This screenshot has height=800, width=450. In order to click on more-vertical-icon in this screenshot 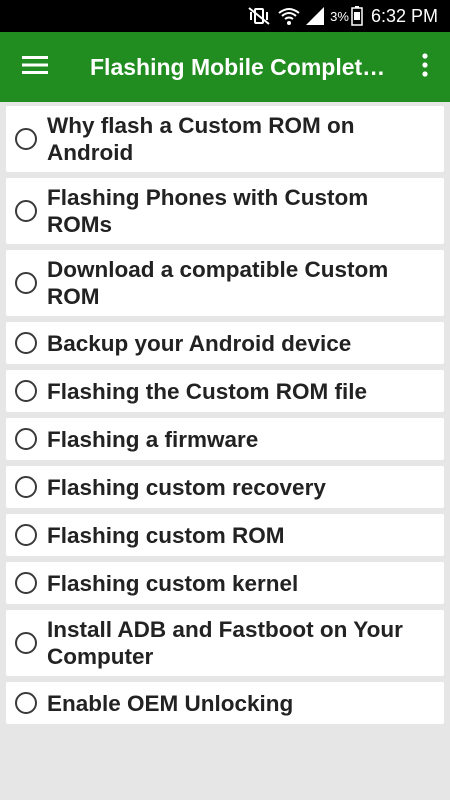, I will do `click(425, 67)`.